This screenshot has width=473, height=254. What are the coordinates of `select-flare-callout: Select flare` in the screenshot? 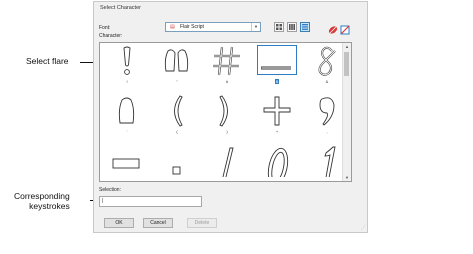 It's located at (47, 61).